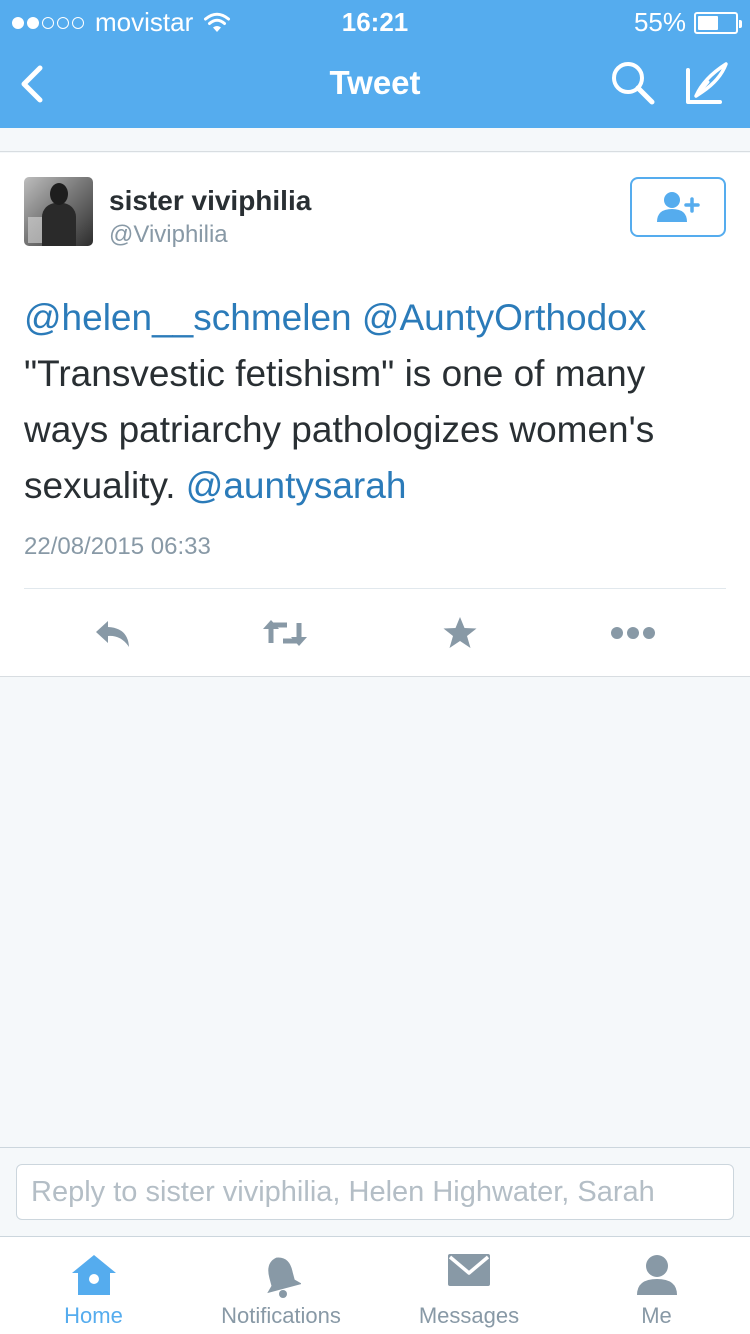  Describe the element at coordinates (296, 485) in the screenshot. I see `mention-link: @auntysarah` at that location.